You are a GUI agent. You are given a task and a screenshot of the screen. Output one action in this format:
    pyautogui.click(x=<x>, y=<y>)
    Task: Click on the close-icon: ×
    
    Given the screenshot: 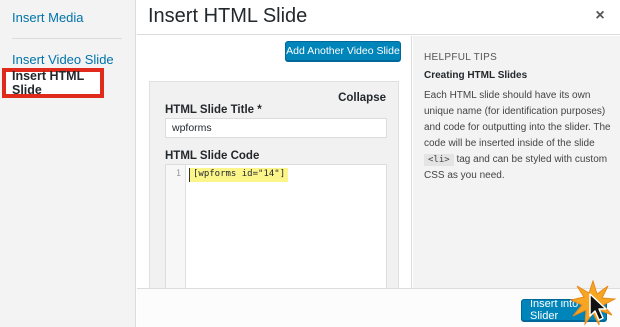 What is the action you would take?
    pyautogui.click(x=600, y=16)
    